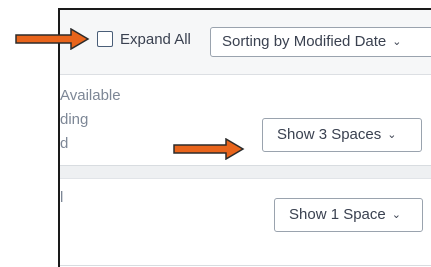 The image size is (431, 267). Describe the element at coordinates (337, 214) in the screenshot. I see `show-spaces-button-label: Show 1 Space` at that location.